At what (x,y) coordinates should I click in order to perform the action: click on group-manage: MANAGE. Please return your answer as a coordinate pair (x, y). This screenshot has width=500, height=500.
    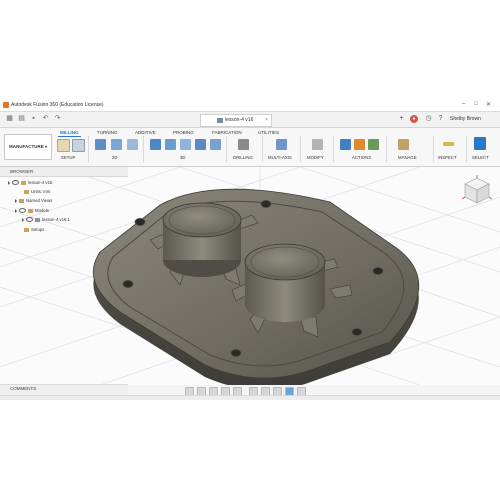
    Looking at the image, I should click on (407, 157).